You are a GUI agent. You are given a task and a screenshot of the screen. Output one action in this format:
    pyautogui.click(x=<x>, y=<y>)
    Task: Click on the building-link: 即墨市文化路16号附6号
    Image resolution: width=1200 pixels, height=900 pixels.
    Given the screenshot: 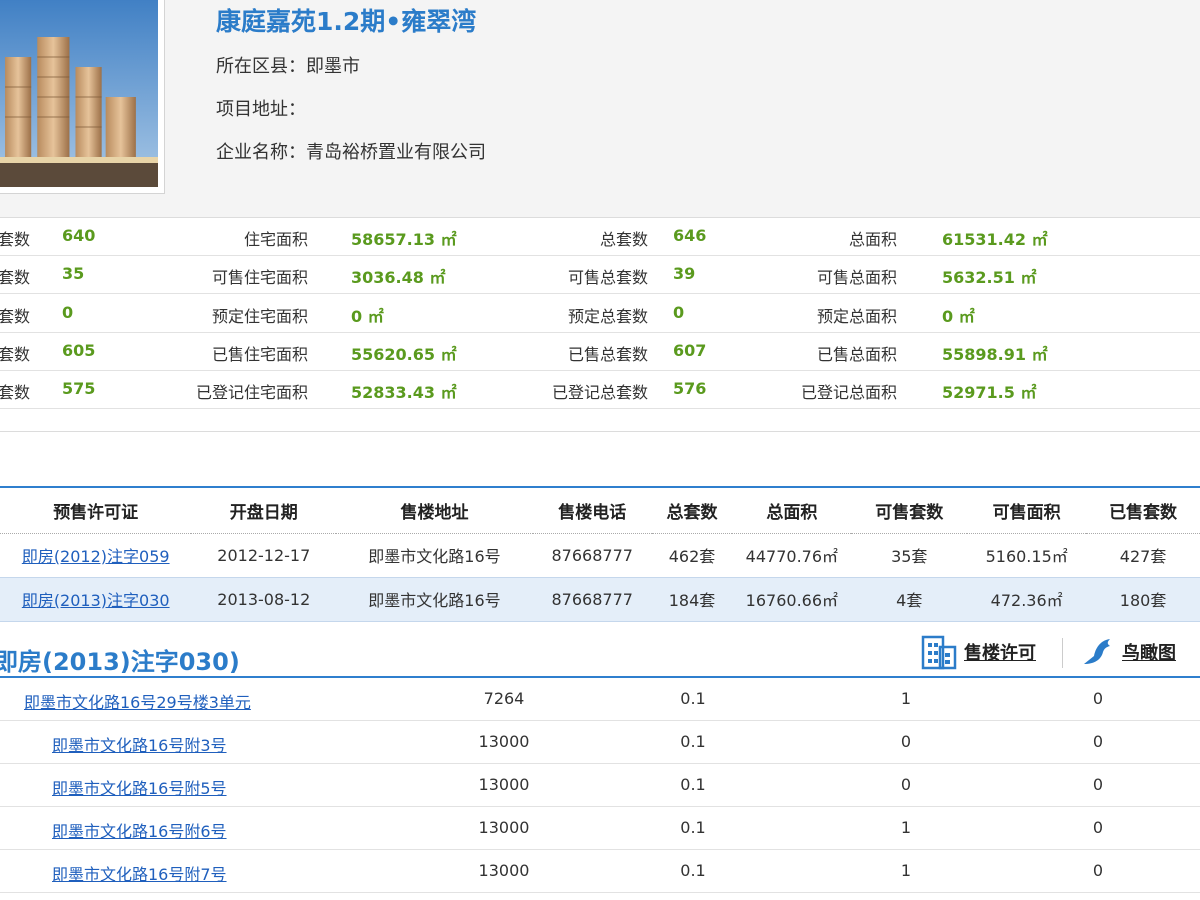 What is the action you would take?
    pyautogui.click(x=139, y=831)
    